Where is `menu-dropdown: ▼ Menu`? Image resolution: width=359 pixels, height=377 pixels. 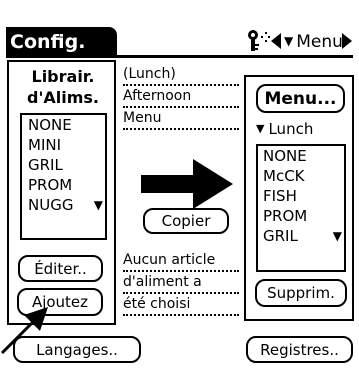 menu-dropdown: ▼ Menu is located at coordinates (313, 41).